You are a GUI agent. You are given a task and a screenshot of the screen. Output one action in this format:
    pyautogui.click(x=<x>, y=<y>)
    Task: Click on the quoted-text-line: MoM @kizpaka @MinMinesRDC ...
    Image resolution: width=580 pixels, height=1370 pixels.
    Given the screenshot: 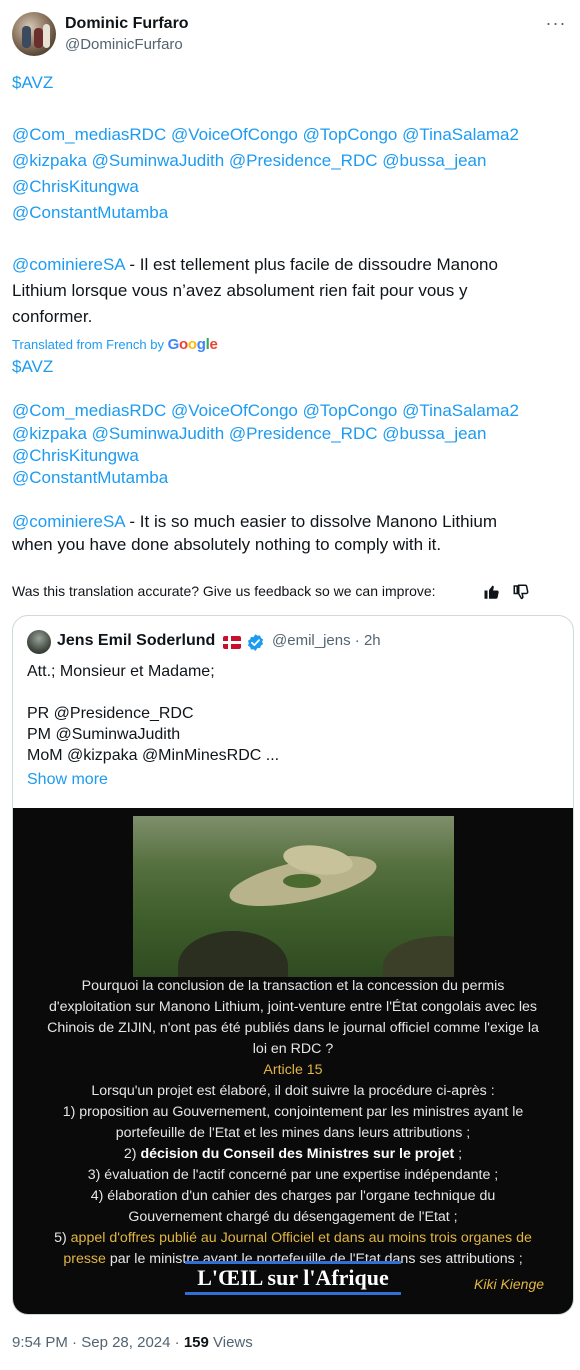 What is the action you would take?
    pyautogui.click(x=153, y=755)
    